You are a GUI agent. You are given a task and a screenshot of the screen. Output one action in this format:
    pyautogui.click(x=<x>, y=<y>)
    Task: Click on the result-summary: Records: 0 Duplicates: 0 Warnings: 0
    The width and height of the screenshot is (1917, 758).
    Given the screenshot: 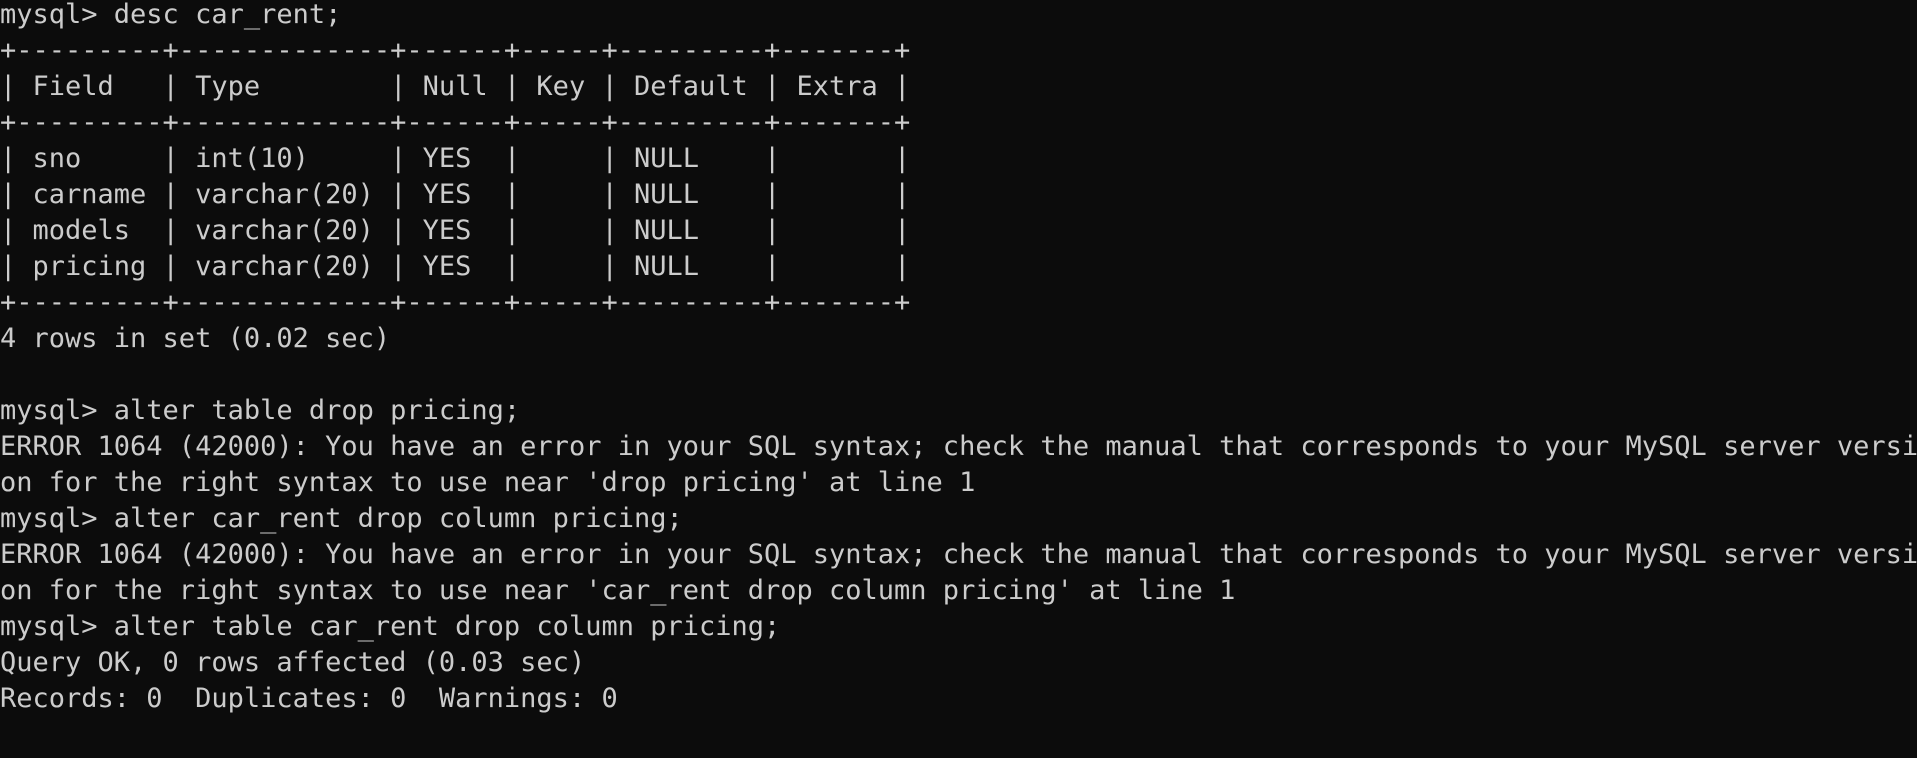 What is the action you would take?
    pyautogui.click(x=309, y=698)
    